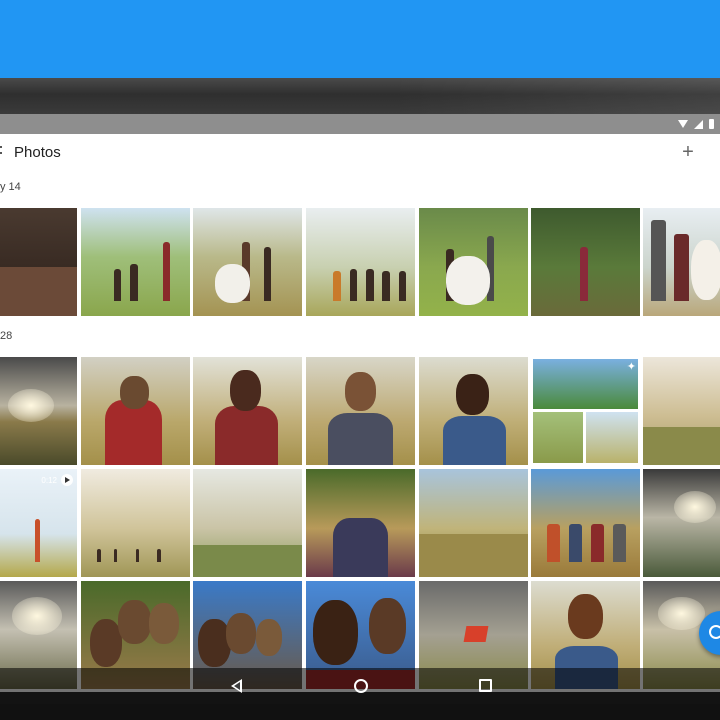 The height and width of the screenshot is (720, 720). I want to click on recents-icon, so click(485, 685).